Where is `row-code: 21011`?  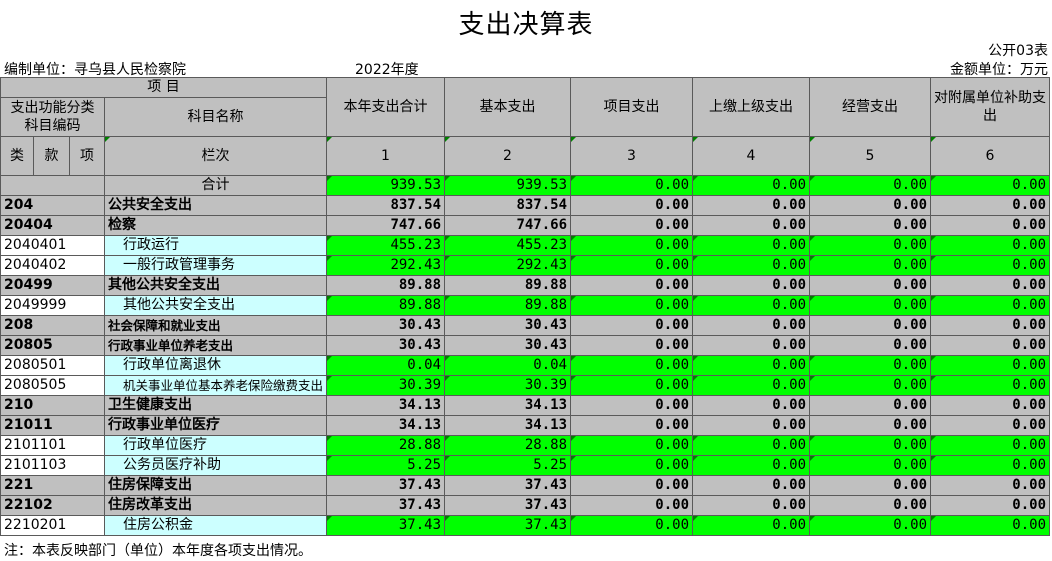 row-code: 21011 is located at coordinates (52, 425).